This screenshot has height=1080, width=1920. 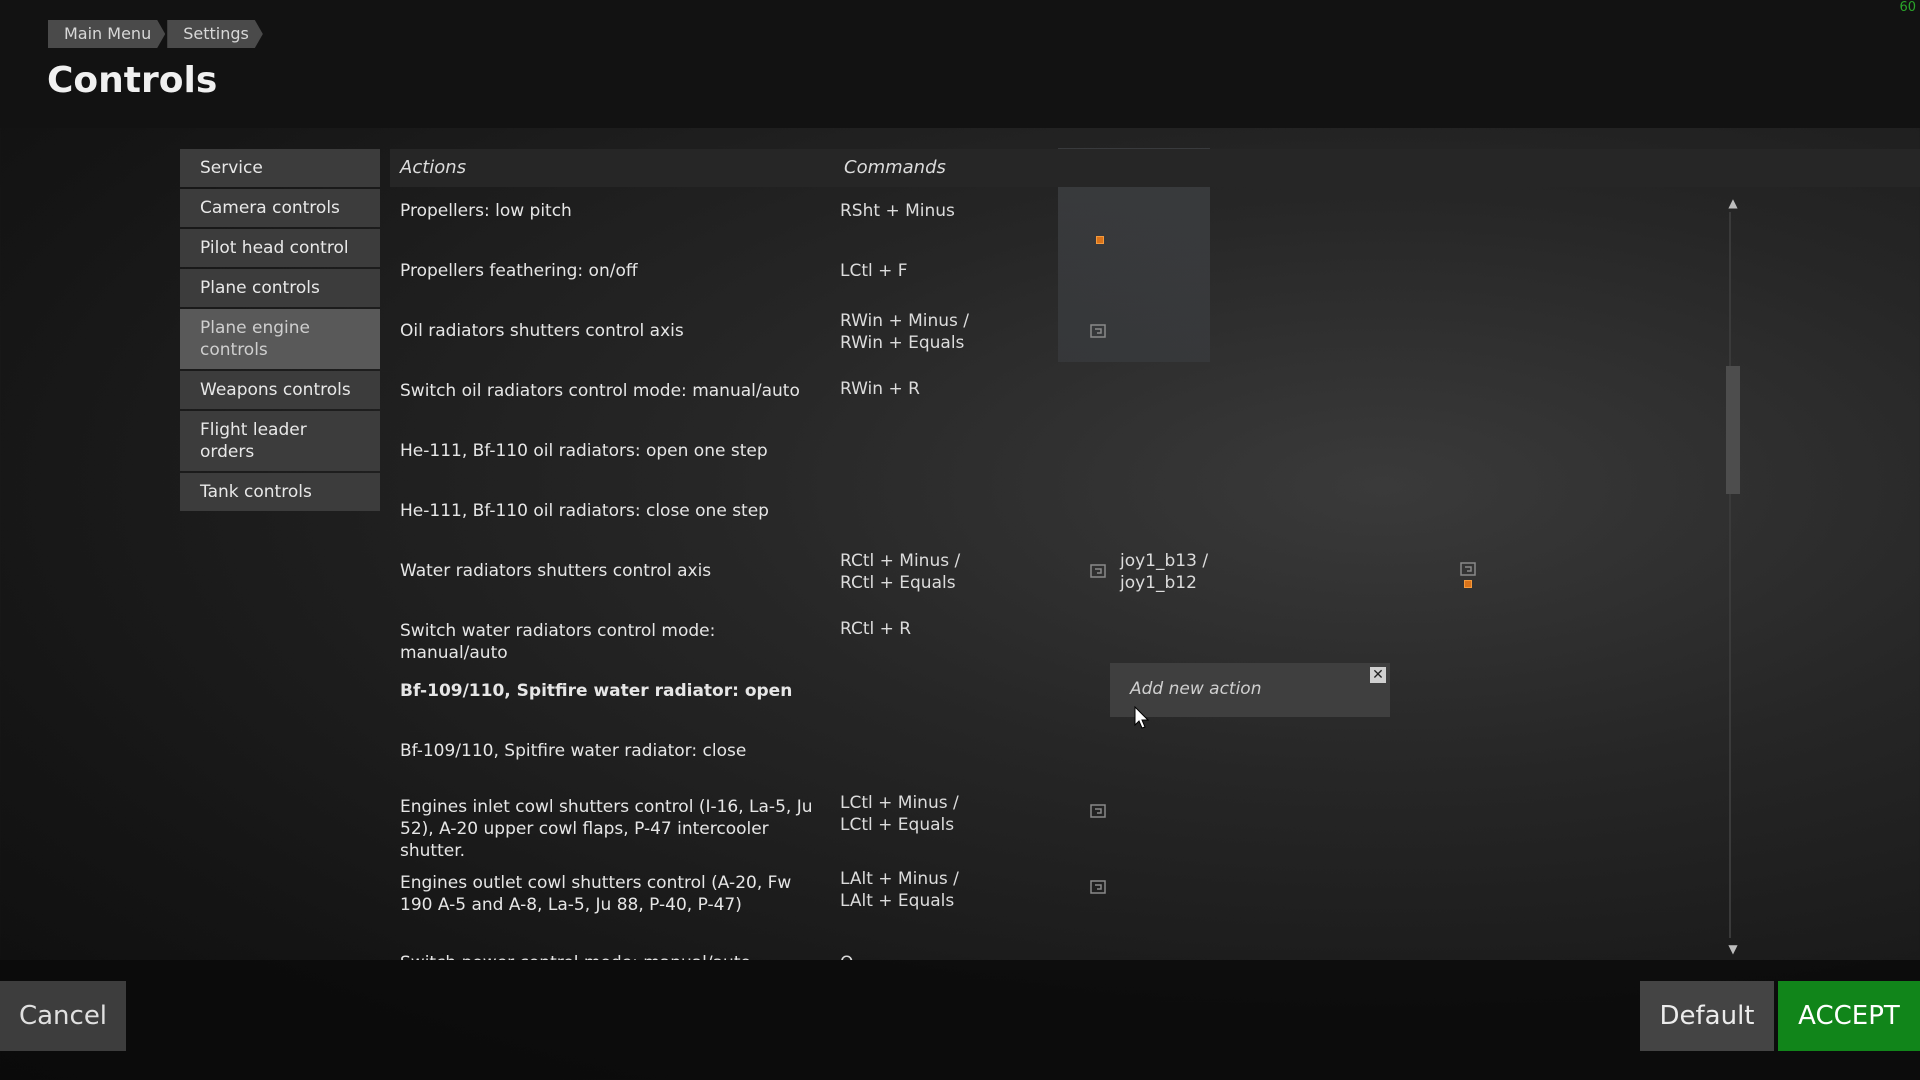 I want to click on action-label: Propellers: low pitch, so click(x=486, y=211).